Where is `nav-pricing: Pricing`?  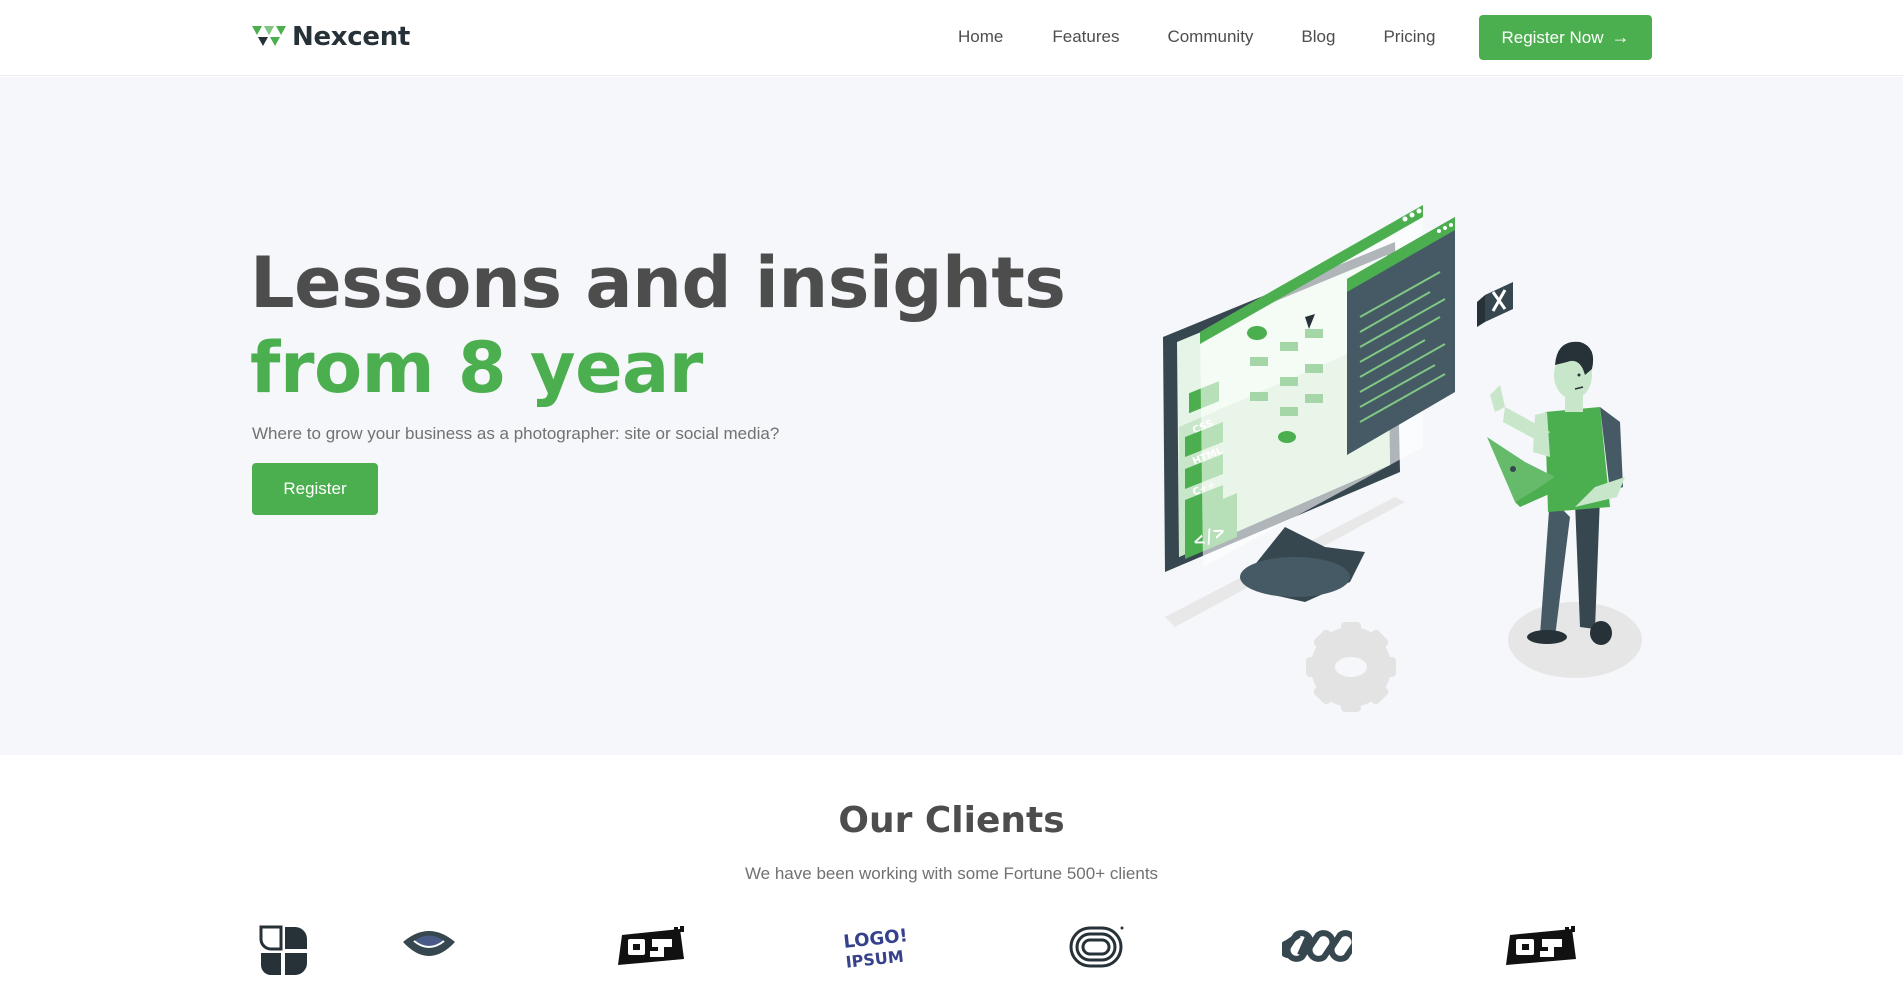 nav-pricing: Pricing is located at coordinates (1409, 37).